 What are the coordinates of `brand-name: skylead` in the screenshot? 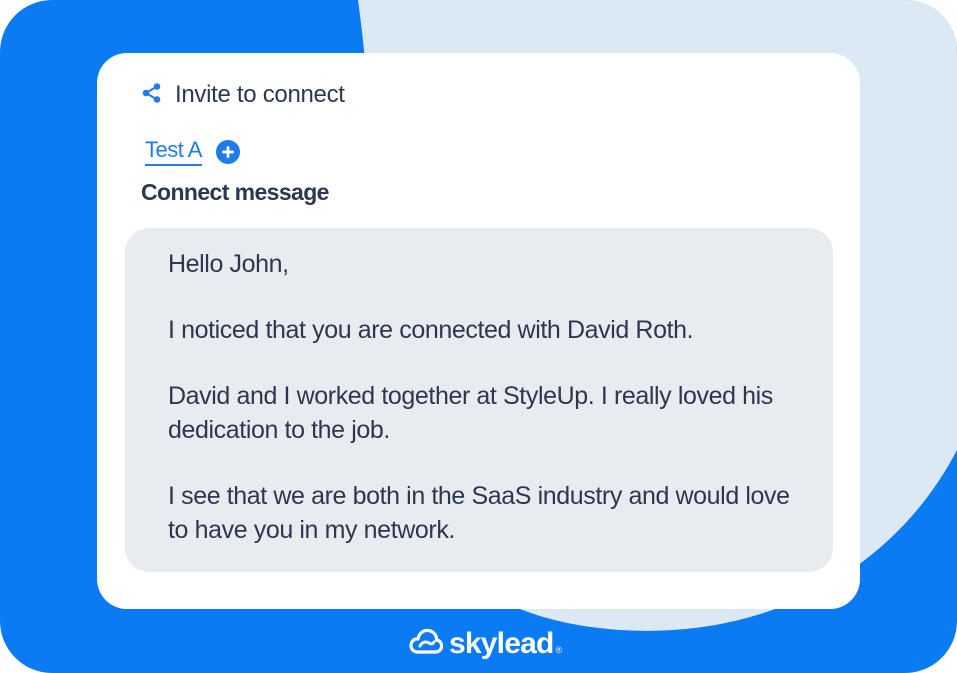 It's located at (501, 643).